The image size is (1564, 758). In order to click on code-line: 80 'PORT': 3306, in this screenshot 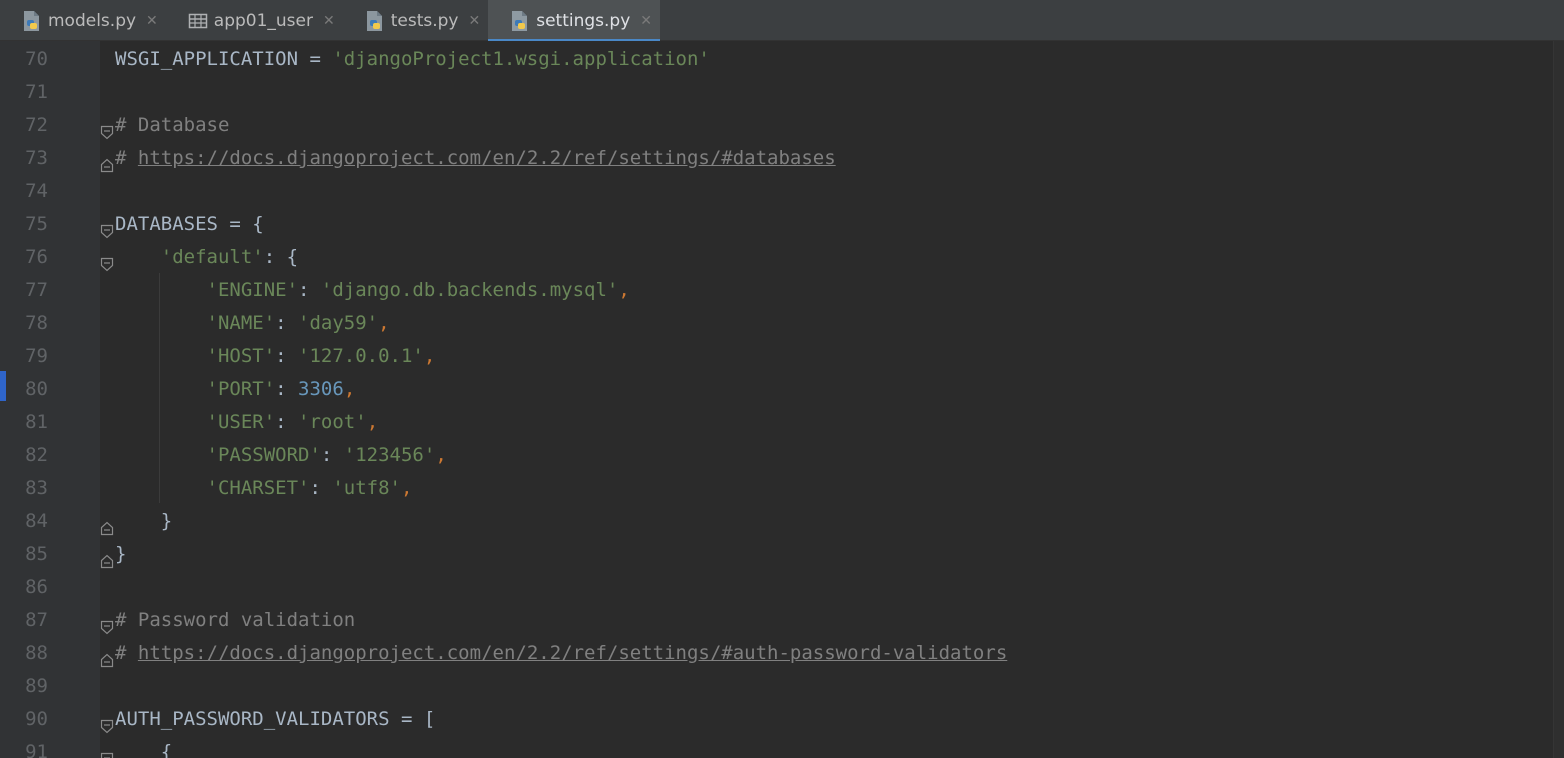, I will do `click(781, 389)`.